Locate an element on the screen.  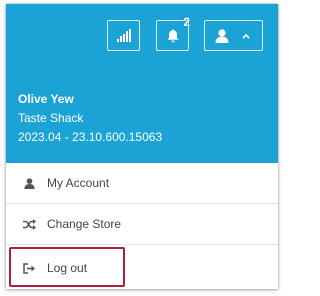
notifications-button: 2 is located at coordinates (173, 33).